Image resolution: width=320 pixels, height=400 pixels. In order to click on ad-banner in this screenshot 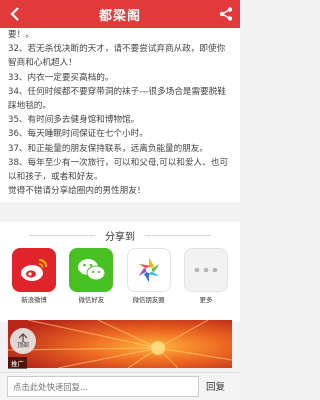, I will do `click(120, 344)`.